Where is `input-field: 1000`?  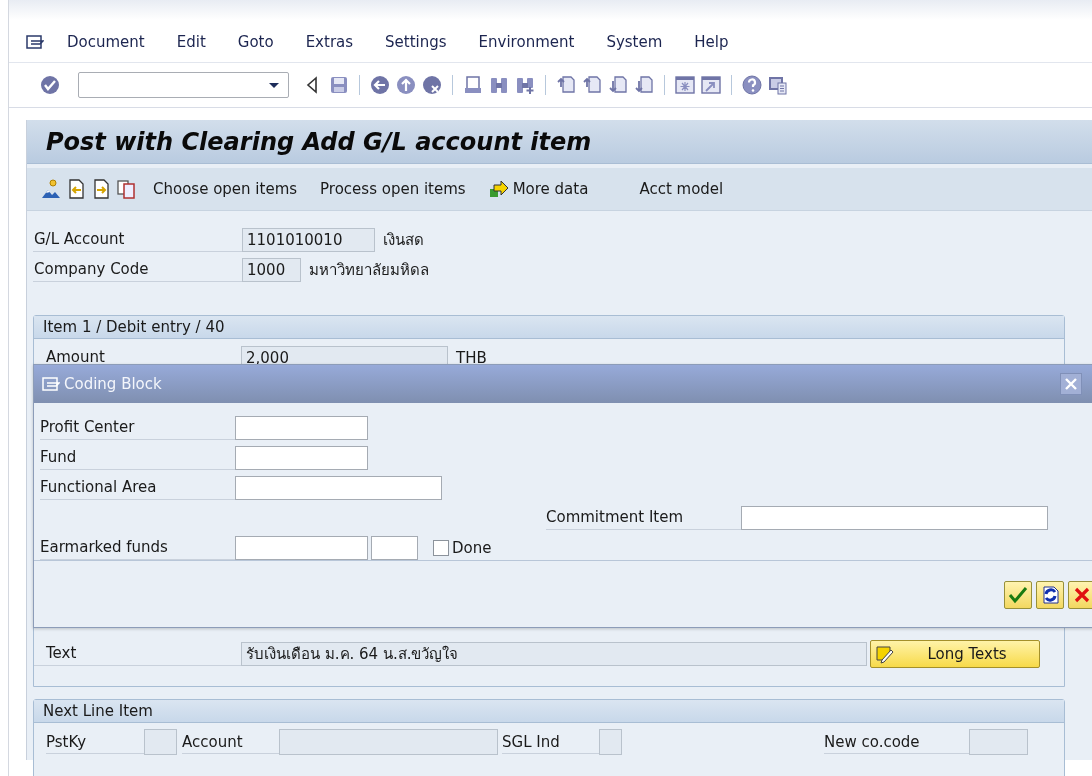 input-field: 1000 is located at coordinates (271, 269).